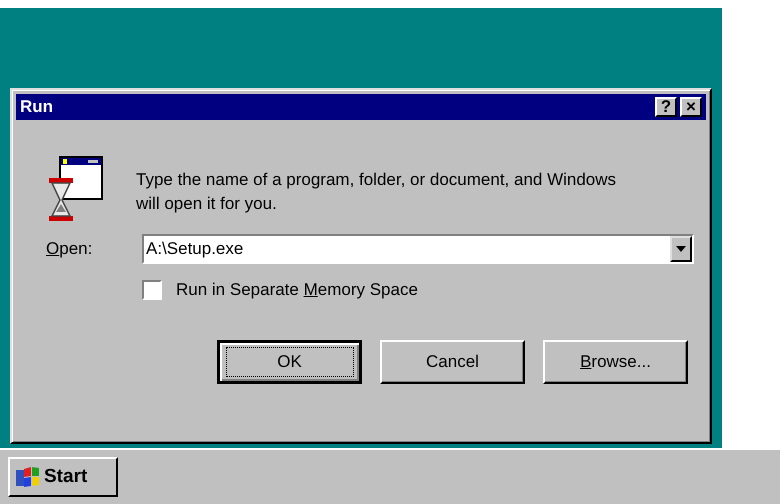  What do you see at coordinates (70, 249) in the screenshot?
I see `open-label: Open:` at bounding box center [70, 249].